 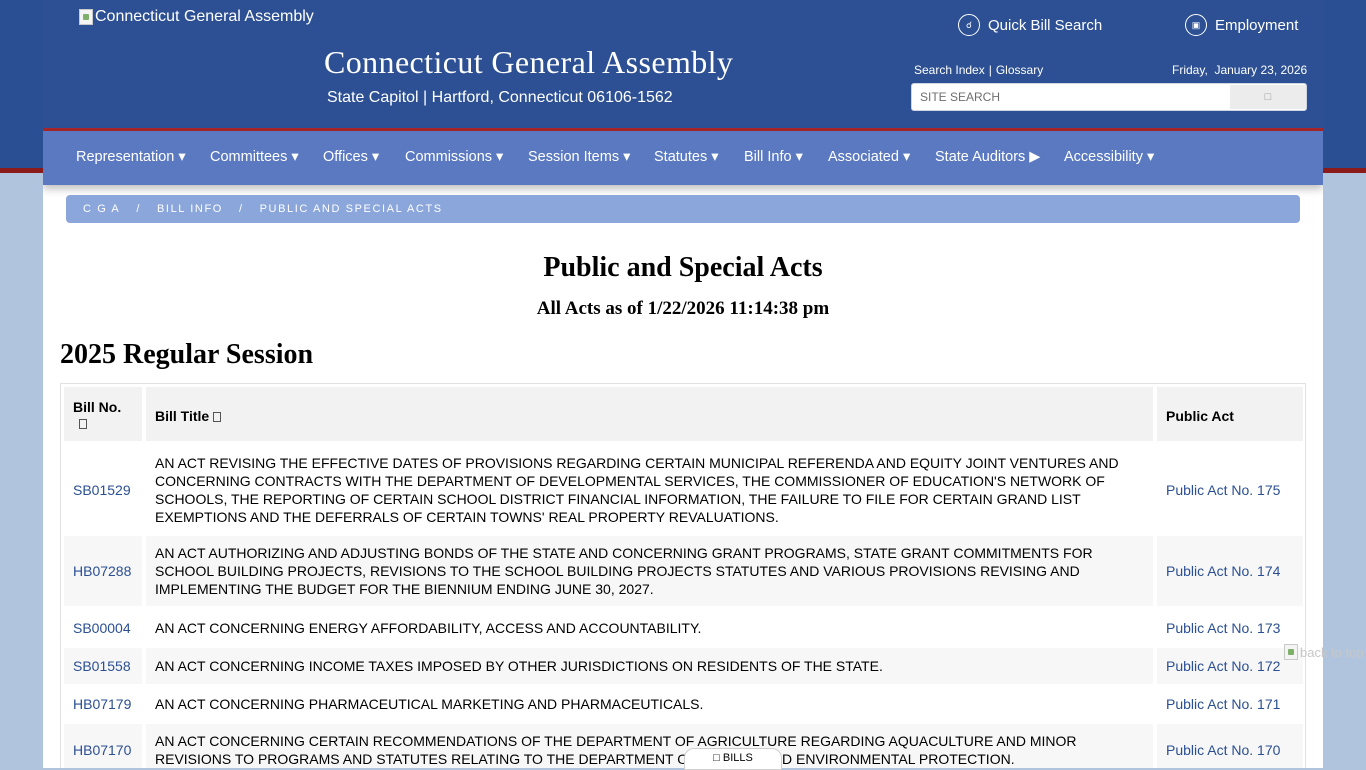 I want to click on nav-accessibility: Accessibility ▾, so click(x=1109, y=157).